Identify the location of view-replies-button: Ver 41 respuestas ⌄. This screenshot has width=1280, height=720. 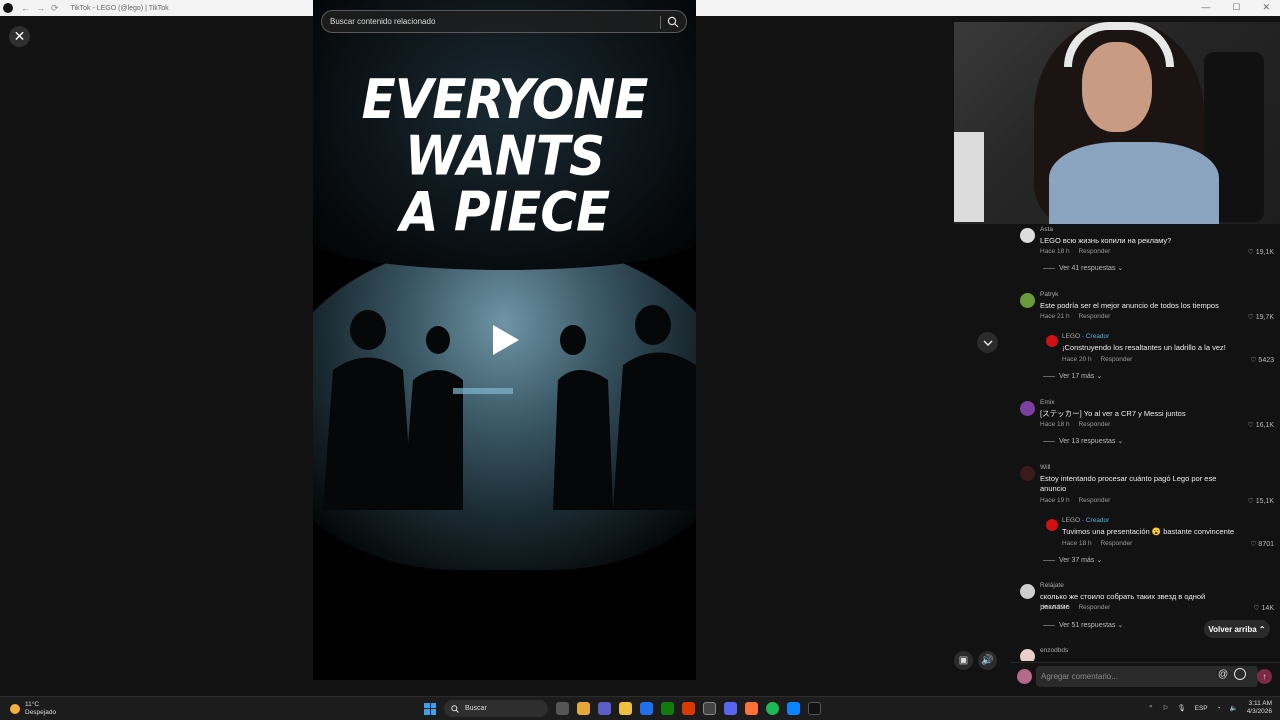
(1083, 268).